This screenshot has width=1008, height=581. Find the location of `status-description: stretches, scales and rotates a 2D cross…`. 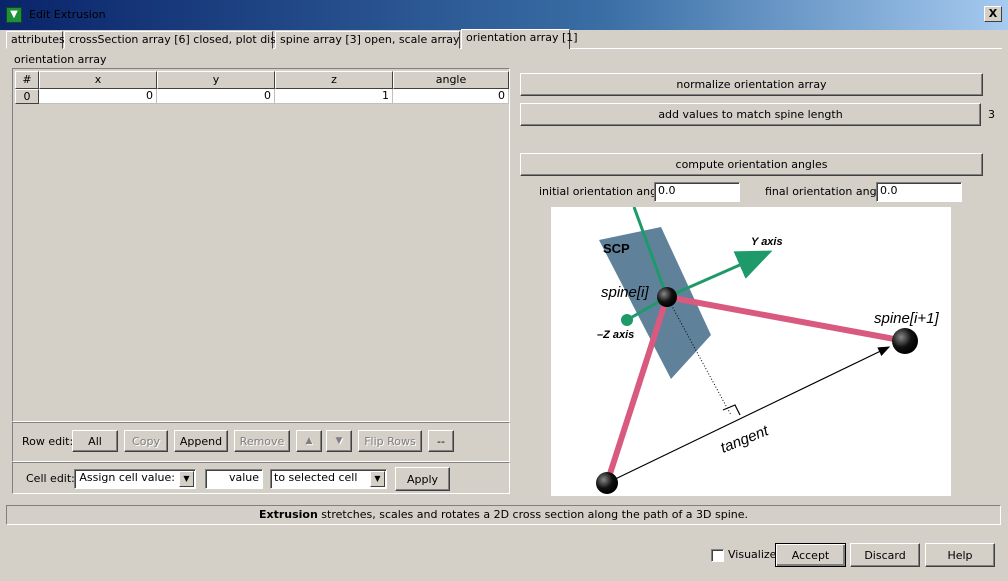

status-description: stretches, scales and rotates a 2D cross… is located at coordinates (533, 514).